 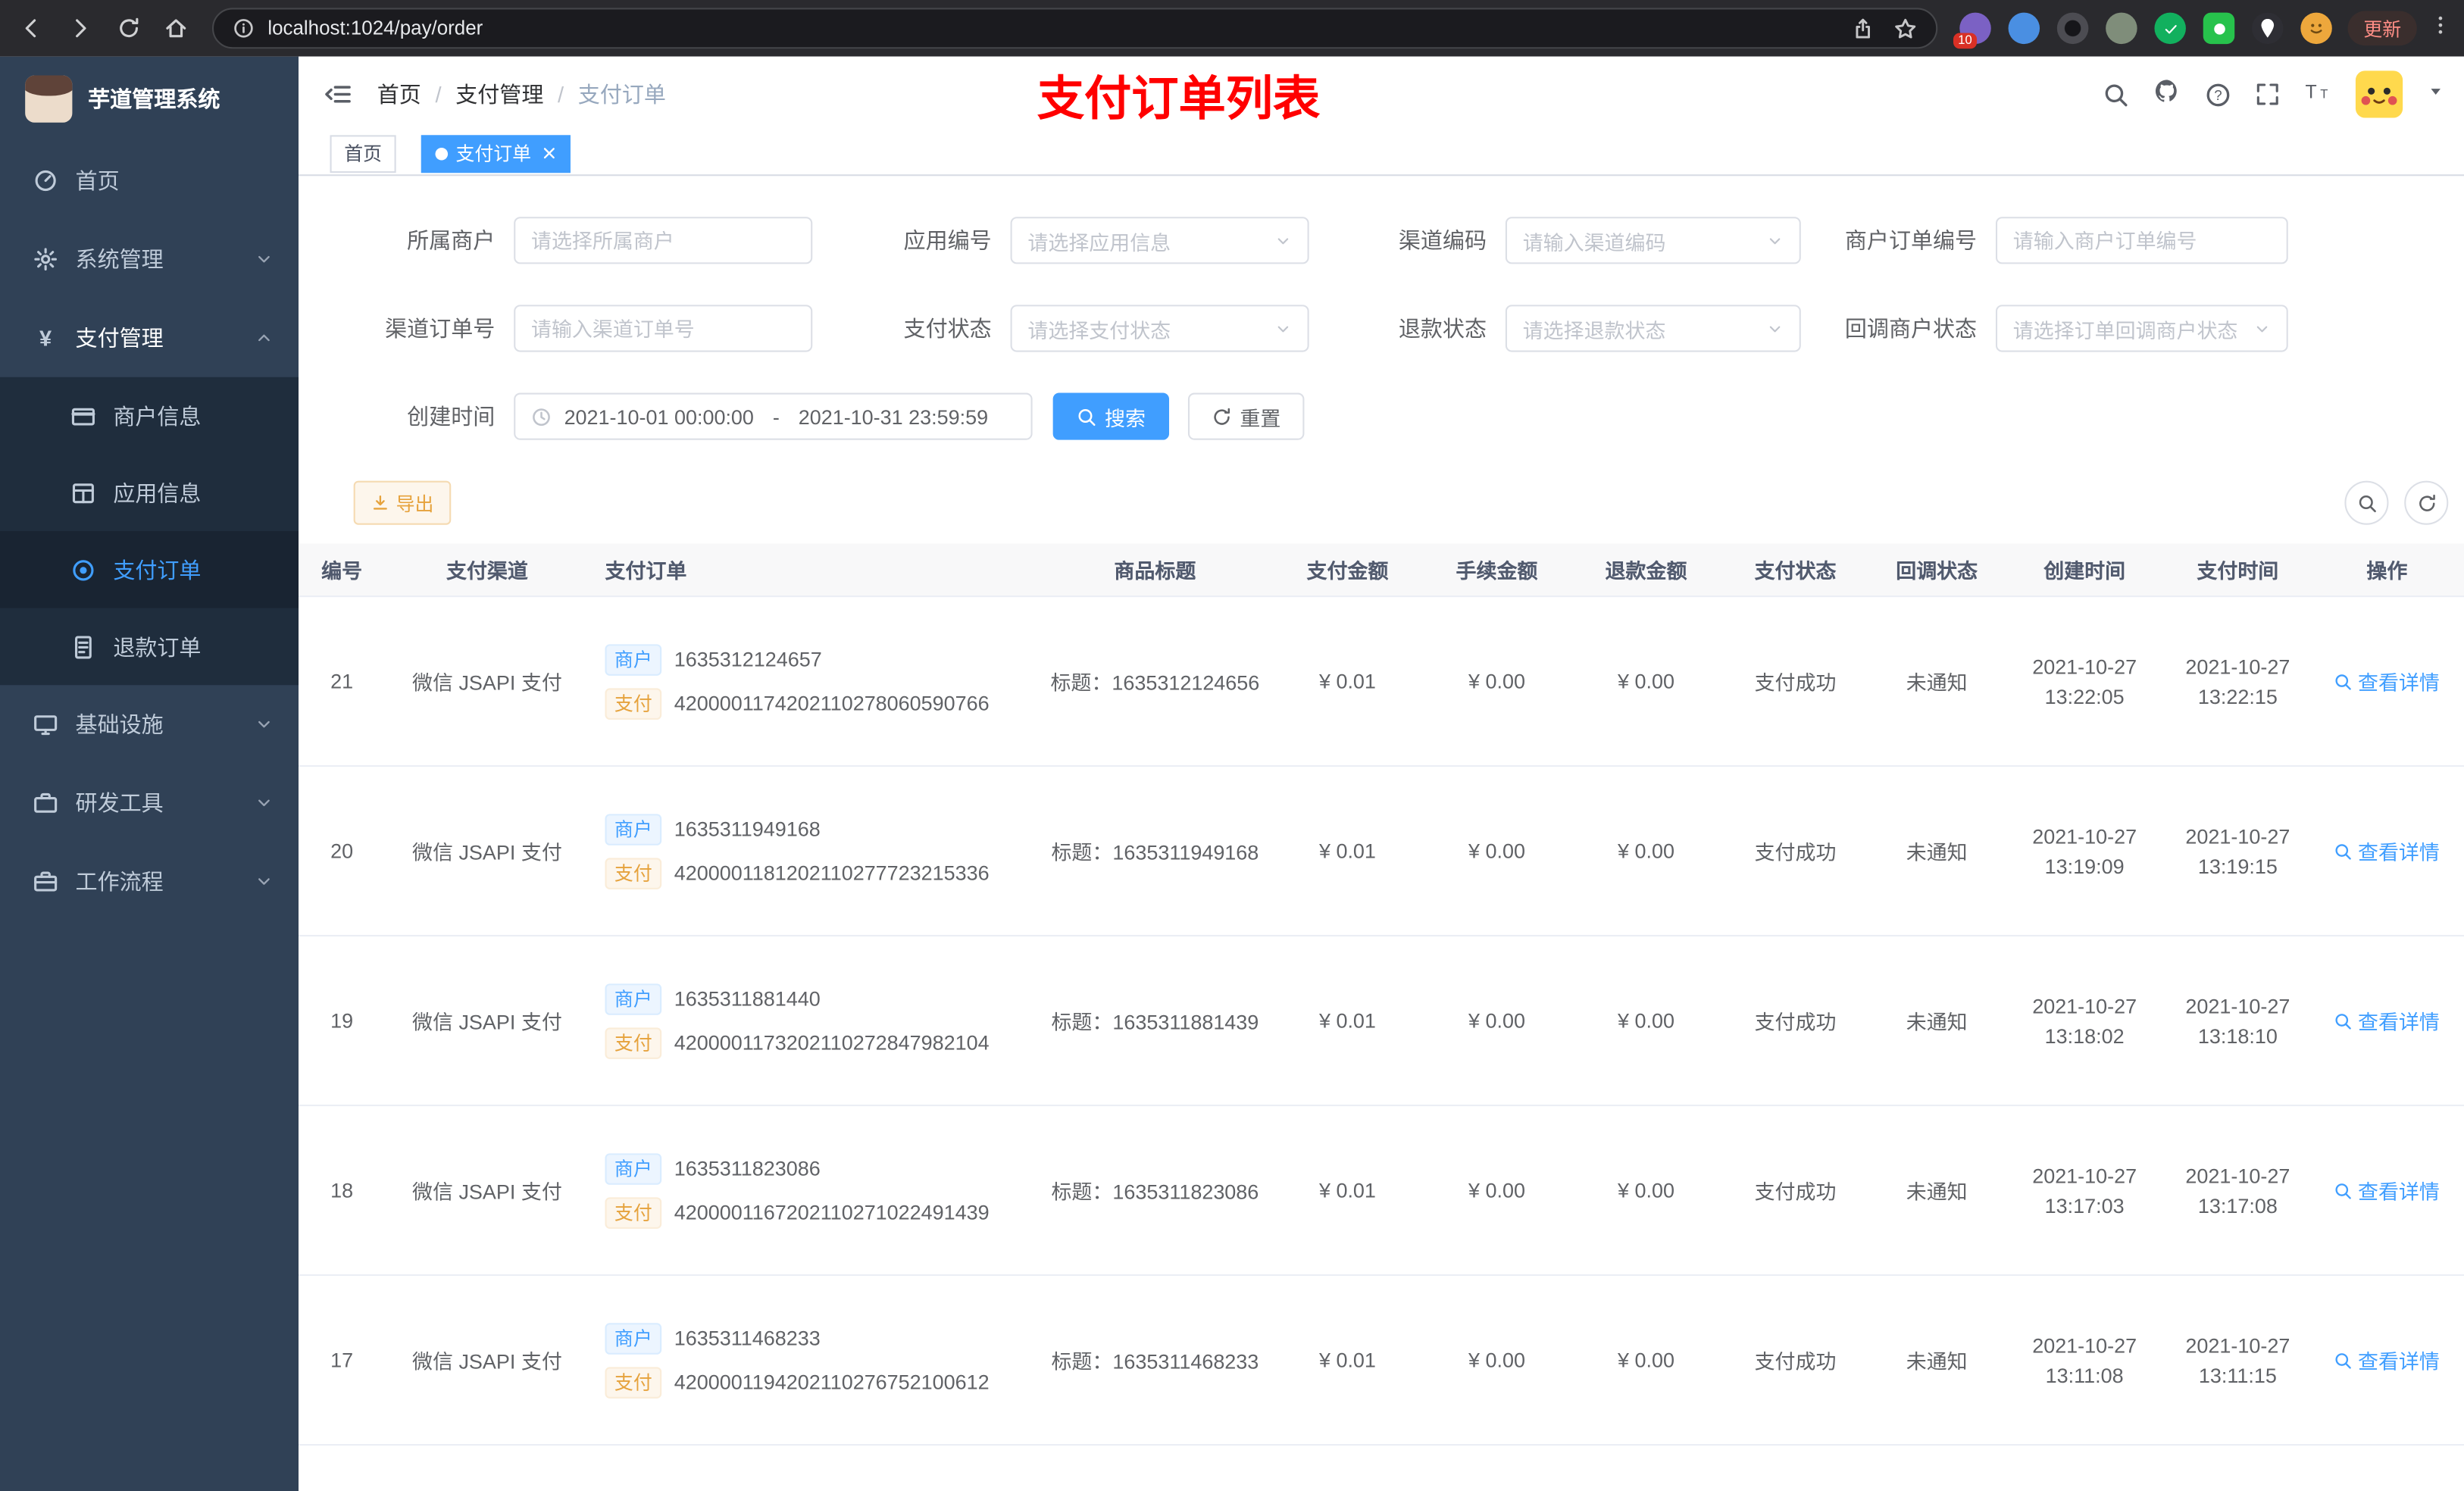 What do you see at coordinates (31, 28) in the screenshot?
I see `back-button` at bounding box center [31, 28].